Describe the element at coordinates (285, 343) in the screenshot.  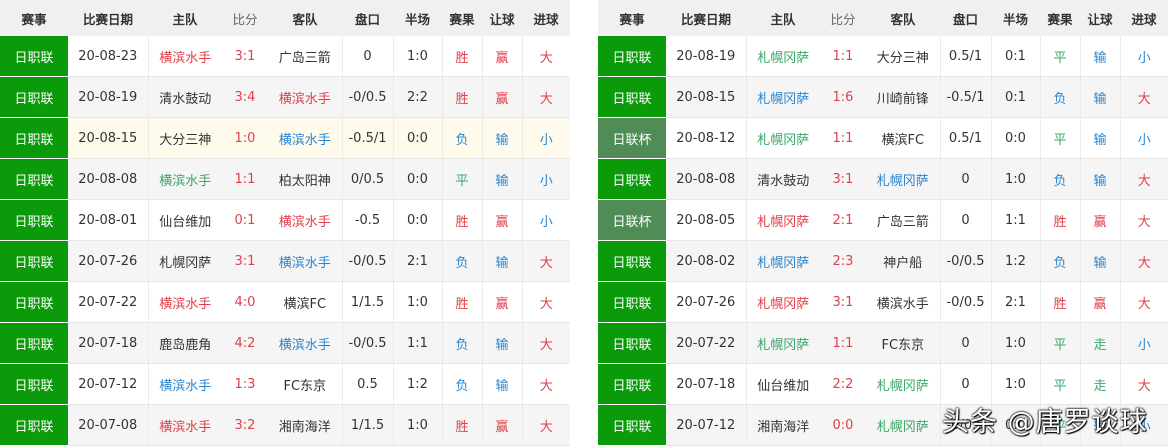
I see `table-row: 日职联 20-07-18 鹿岛鹿角 4:2 横滨水手 -0/0.5 1:1 负输大` at that location.